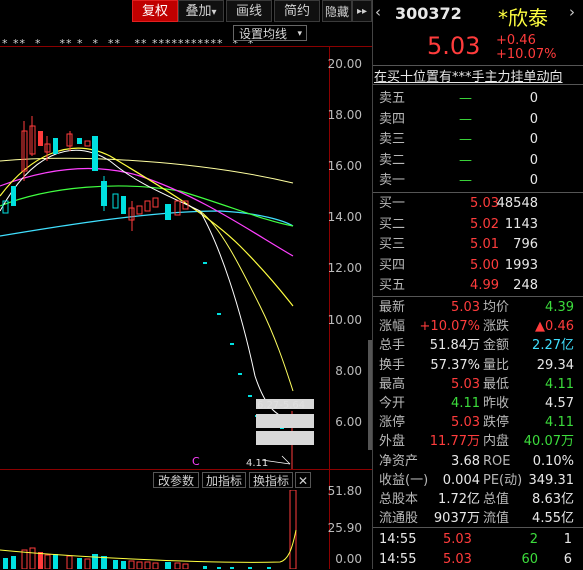 This screenshot has height=570, width=583. I want to click on stat-label: 涨幅, so click(392, 327).